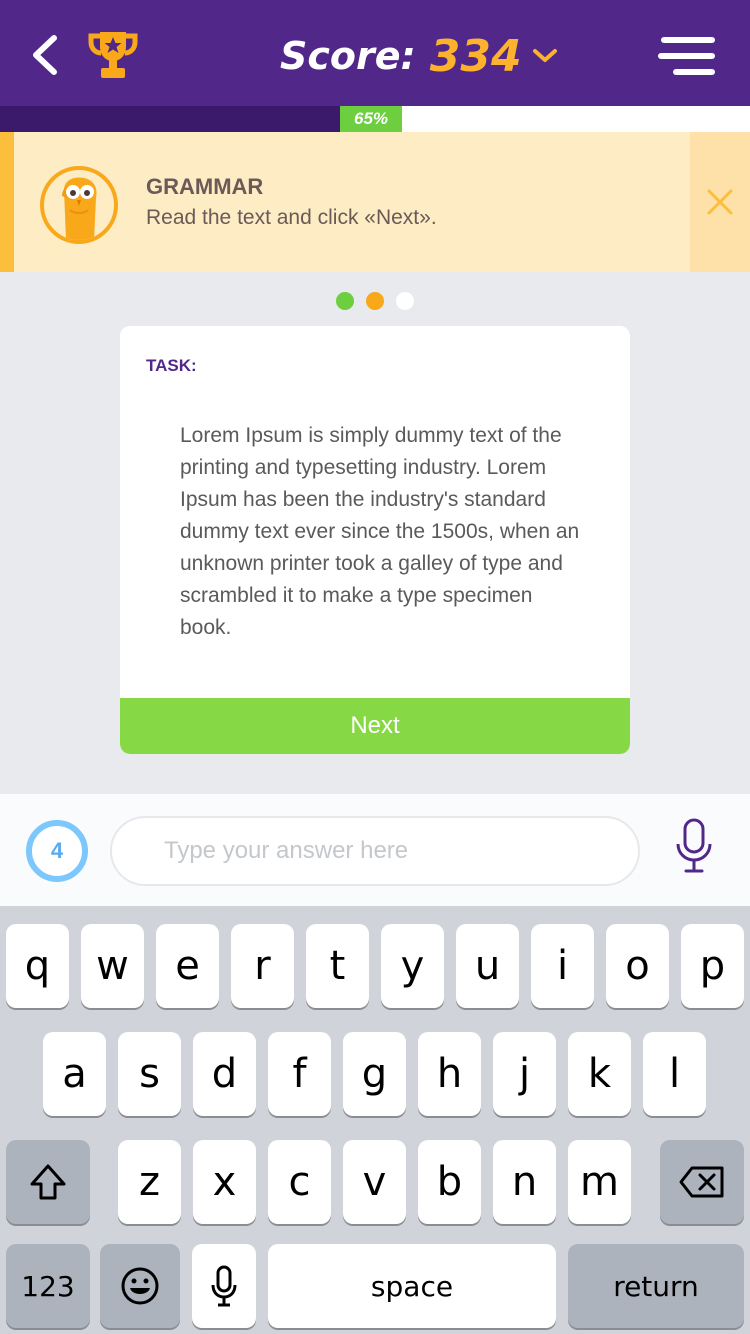 This screenshot has height=1334, width=750. I want to click on key-d: d, so click(224, 1074).